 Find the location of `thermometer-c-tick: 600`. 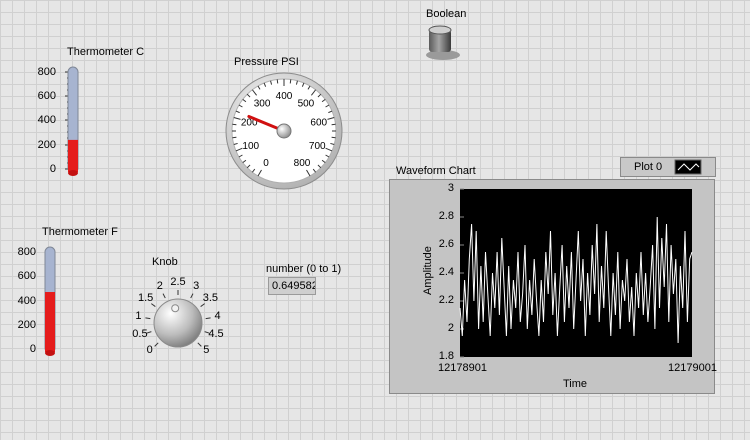

thermometer-c-tick: 600 is located at coordinates (46, 96).